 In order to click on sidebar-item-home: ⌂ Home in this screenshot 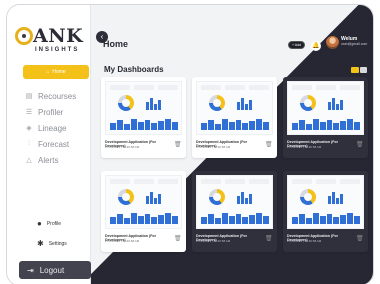, I will do `click(56, 72)`.